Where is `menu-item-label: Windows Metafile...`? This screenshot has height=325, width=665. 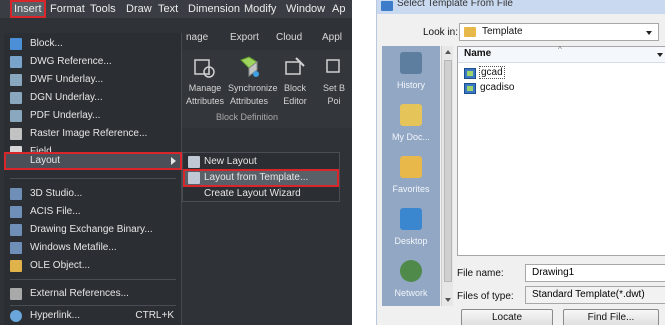 menu-item-label: Windows Metafile... is located at coordinates (73, 247).